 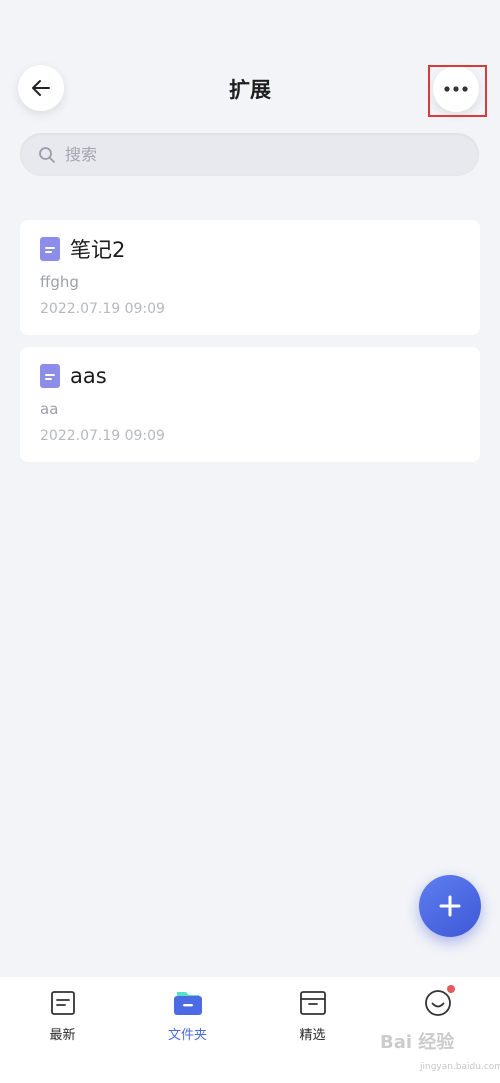 I want to click on tab-label: 文件夹, so click(x=187, y=1035).